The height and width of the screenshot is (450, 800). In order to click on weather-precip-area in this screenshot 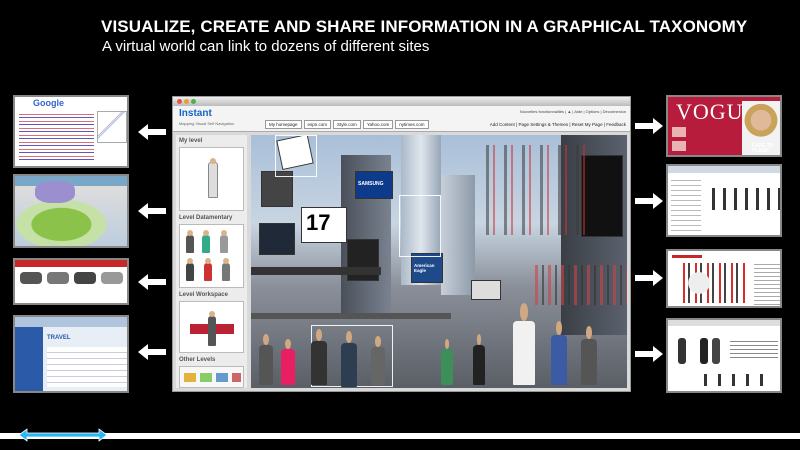, I will do `click(55, 192)`.